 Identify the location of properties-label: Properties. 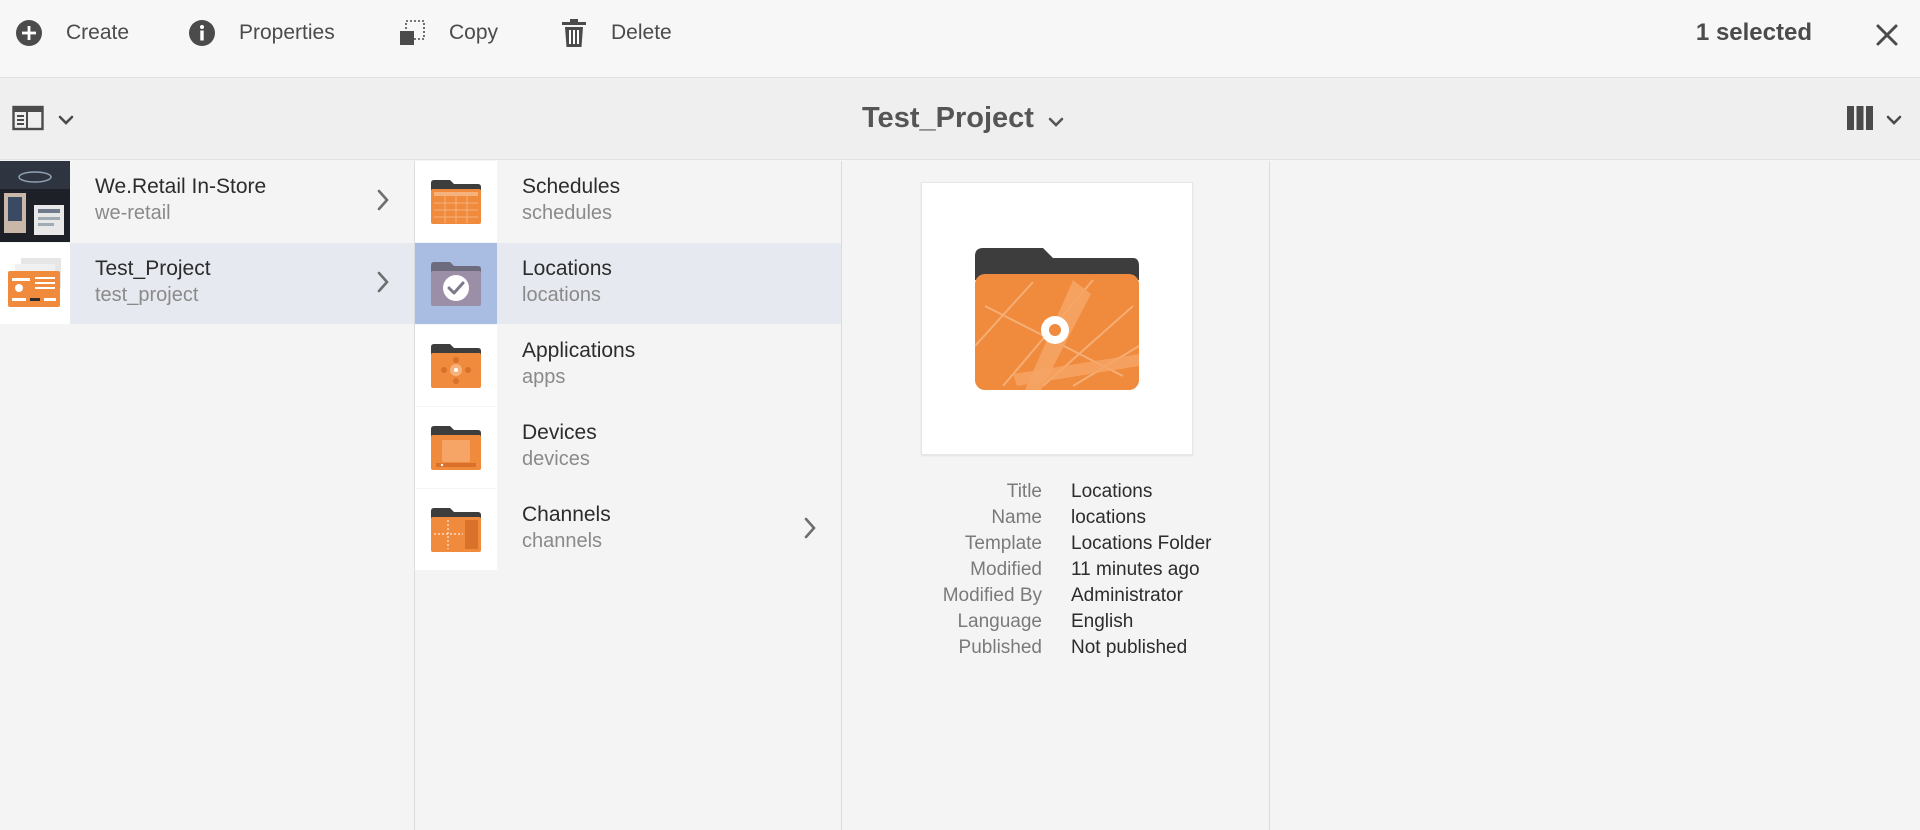
(287, 32).